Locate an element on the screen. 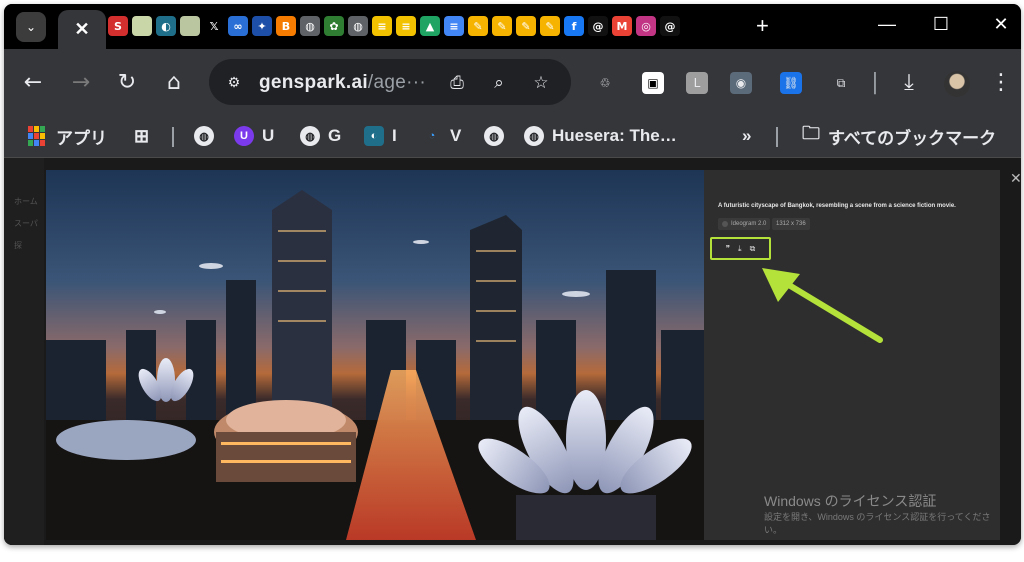 The height and width of the screenshot is (562, 1024). o-favicon-icon: ◐ is located at coordinates (166, 26).